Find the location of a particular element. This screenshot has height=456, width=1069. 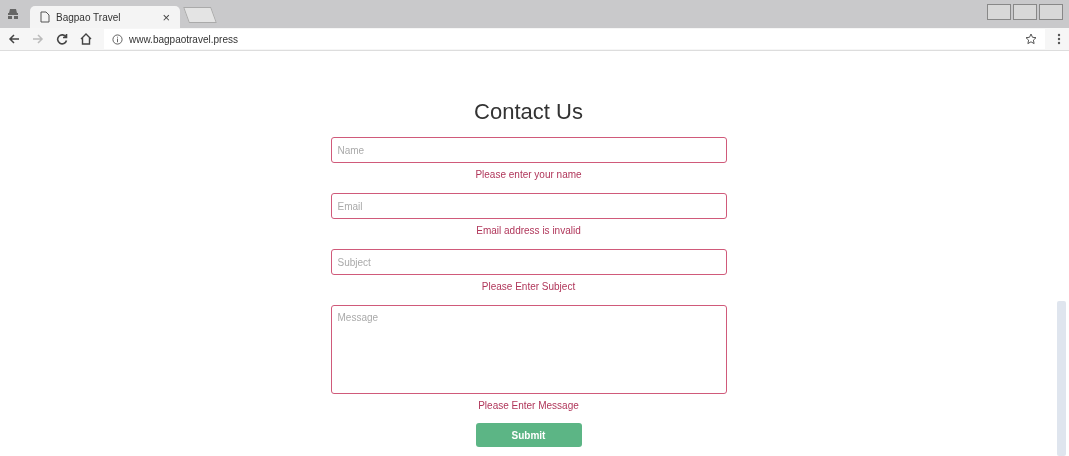

reload-icon is located at coordinates (62, 39).